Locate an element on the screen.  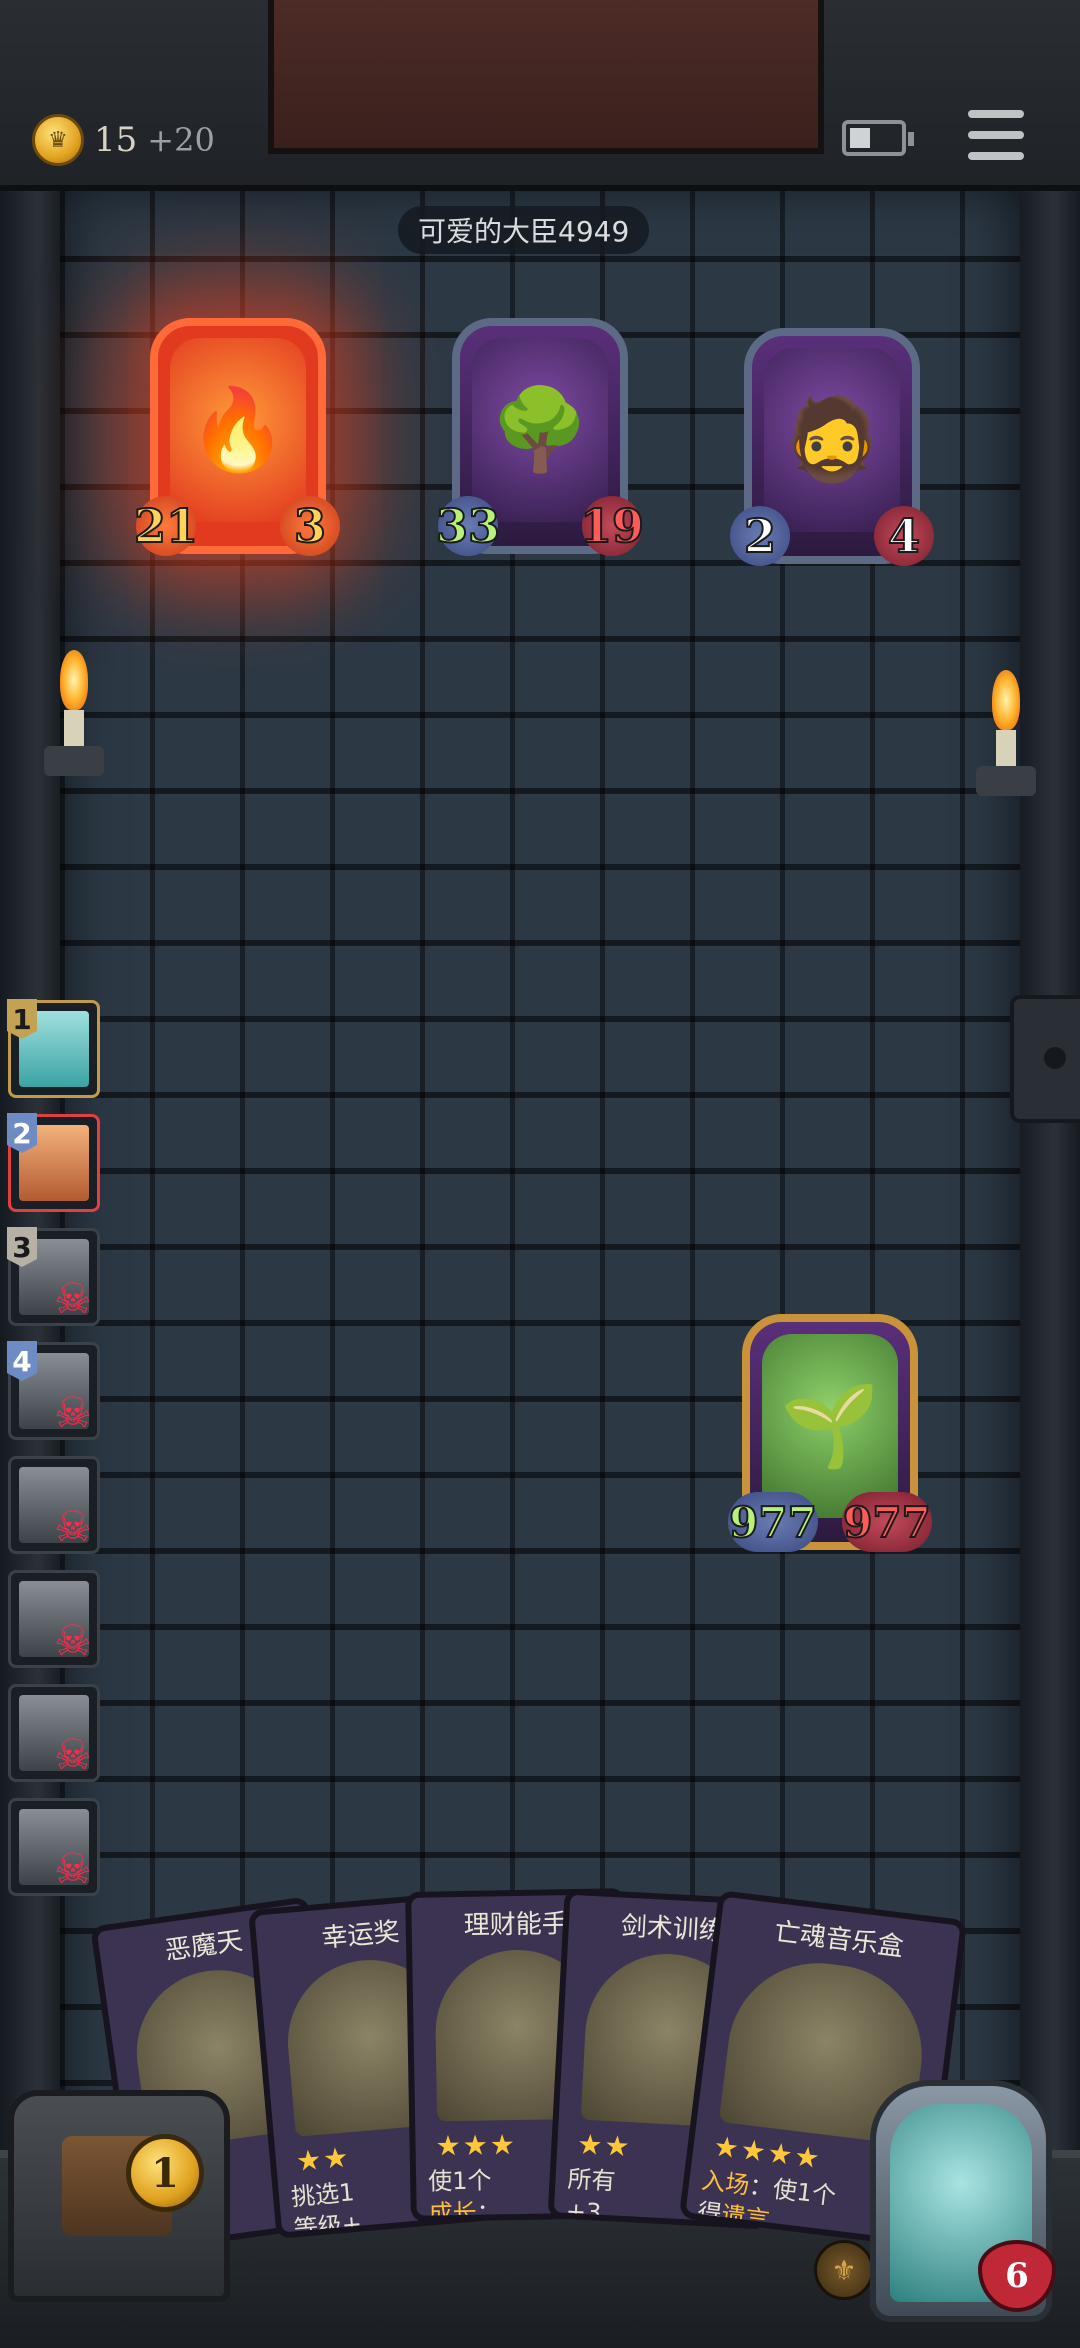
top-bar: ♛ 15 +20 is located at coordinates (540, 95).